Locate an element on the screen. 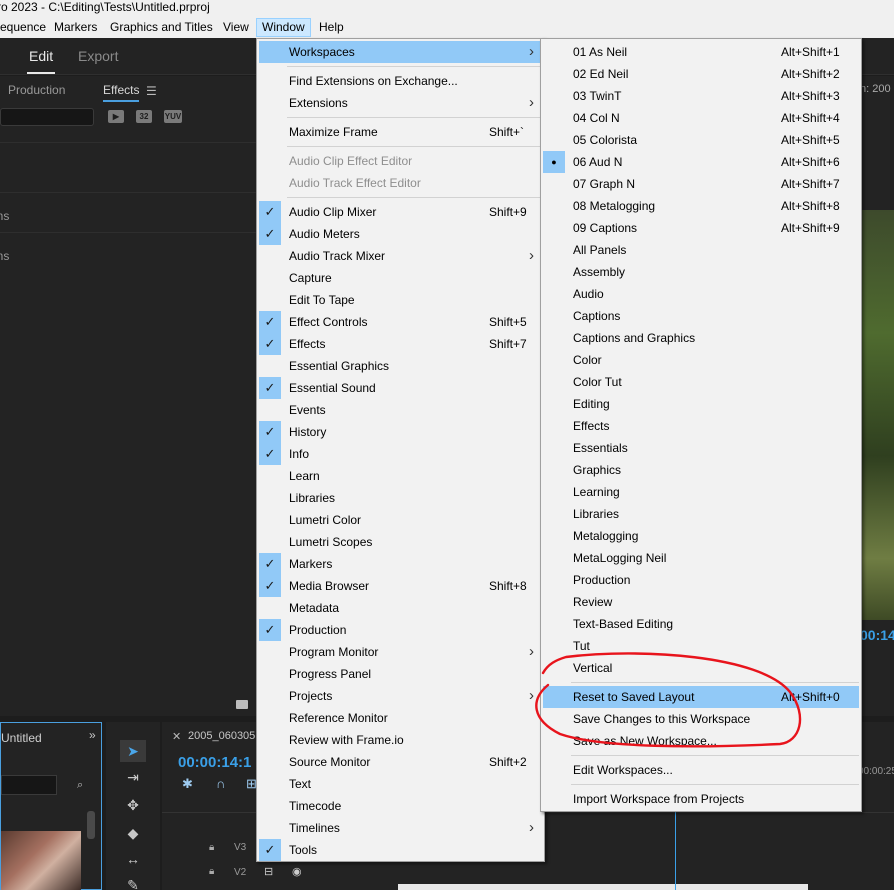  slip-tool-icon: ↔ is located at coordinates (133, 859).